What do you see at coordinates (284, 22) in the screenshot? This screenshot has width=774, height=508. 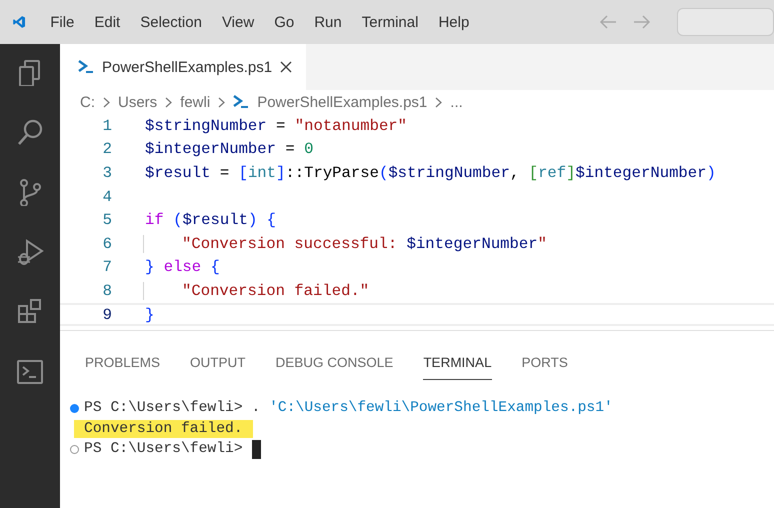 I see `menu-item: Go` at bounding box center [284, 22].